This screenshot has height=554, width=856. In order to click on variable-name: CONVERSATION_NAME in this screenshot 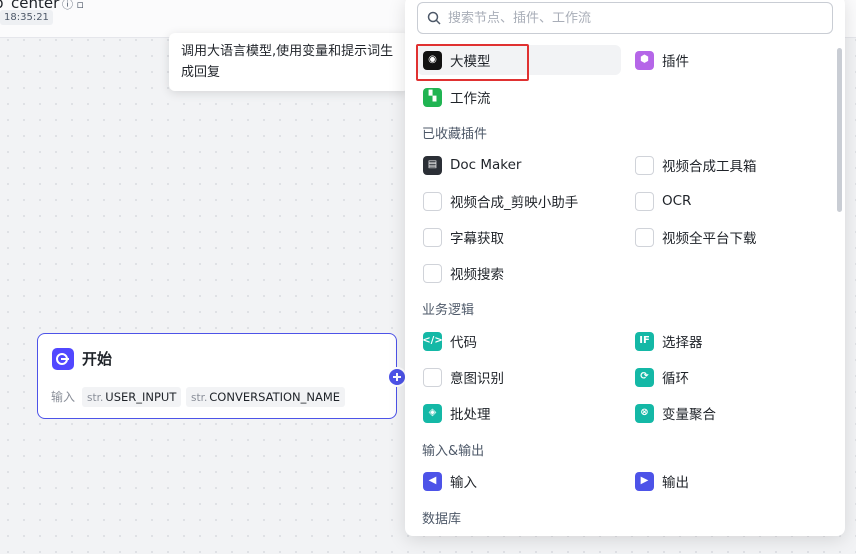, I will do `click(275, 397)`.